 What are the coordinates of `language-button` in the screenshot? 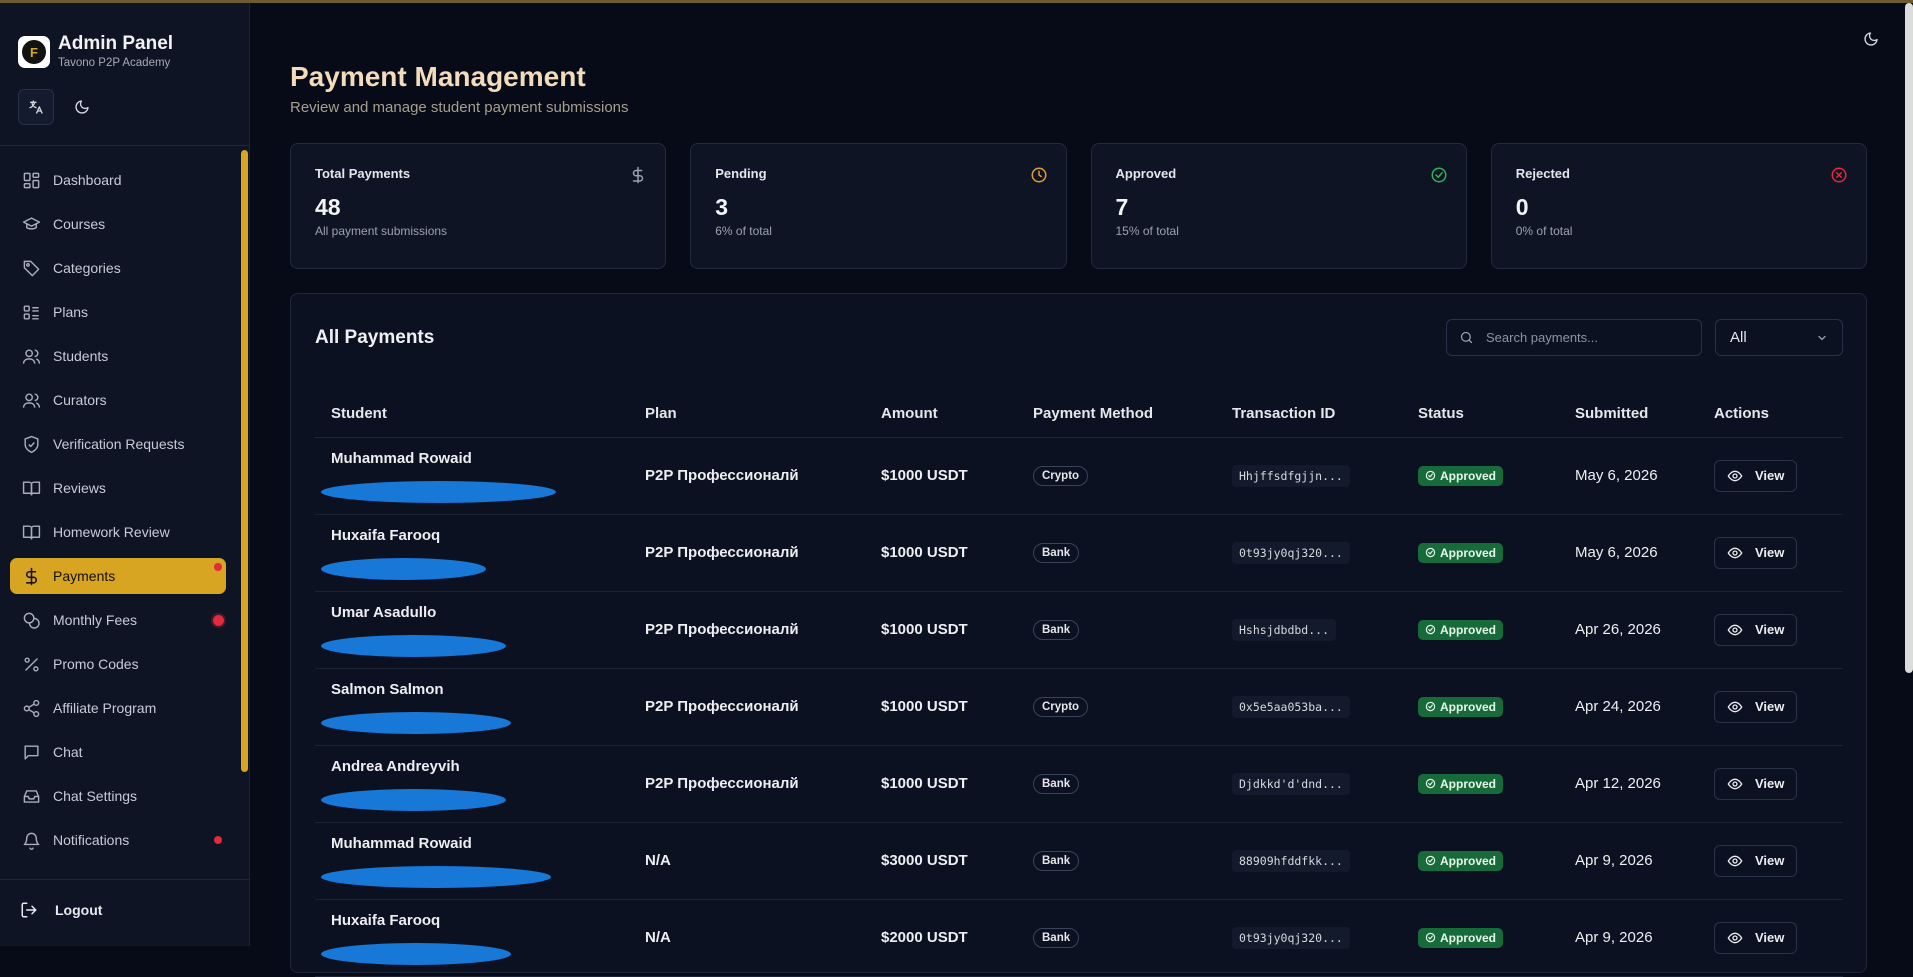 It's located at (36, 107).